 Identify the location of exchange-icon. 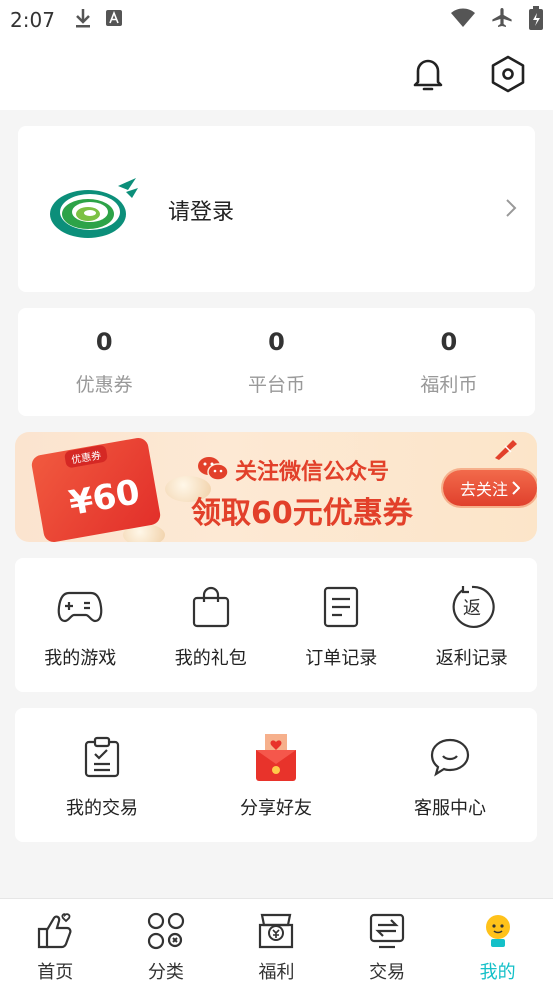
(387, 930).